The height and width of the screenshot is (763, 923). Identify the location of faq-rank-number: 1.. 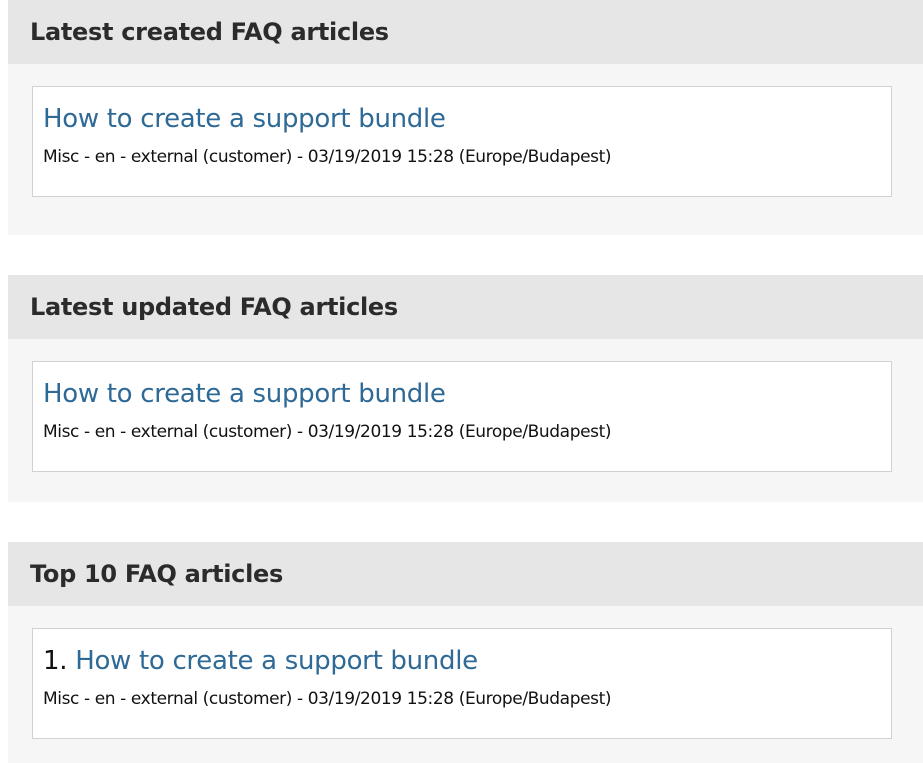
(55, 661).